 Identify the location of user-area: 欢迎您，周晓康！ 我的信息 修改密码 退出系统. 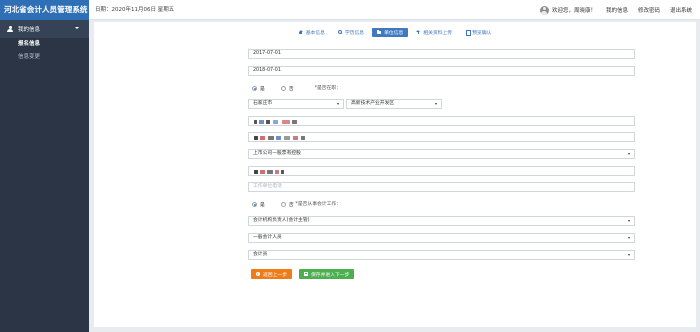
(615, 10).